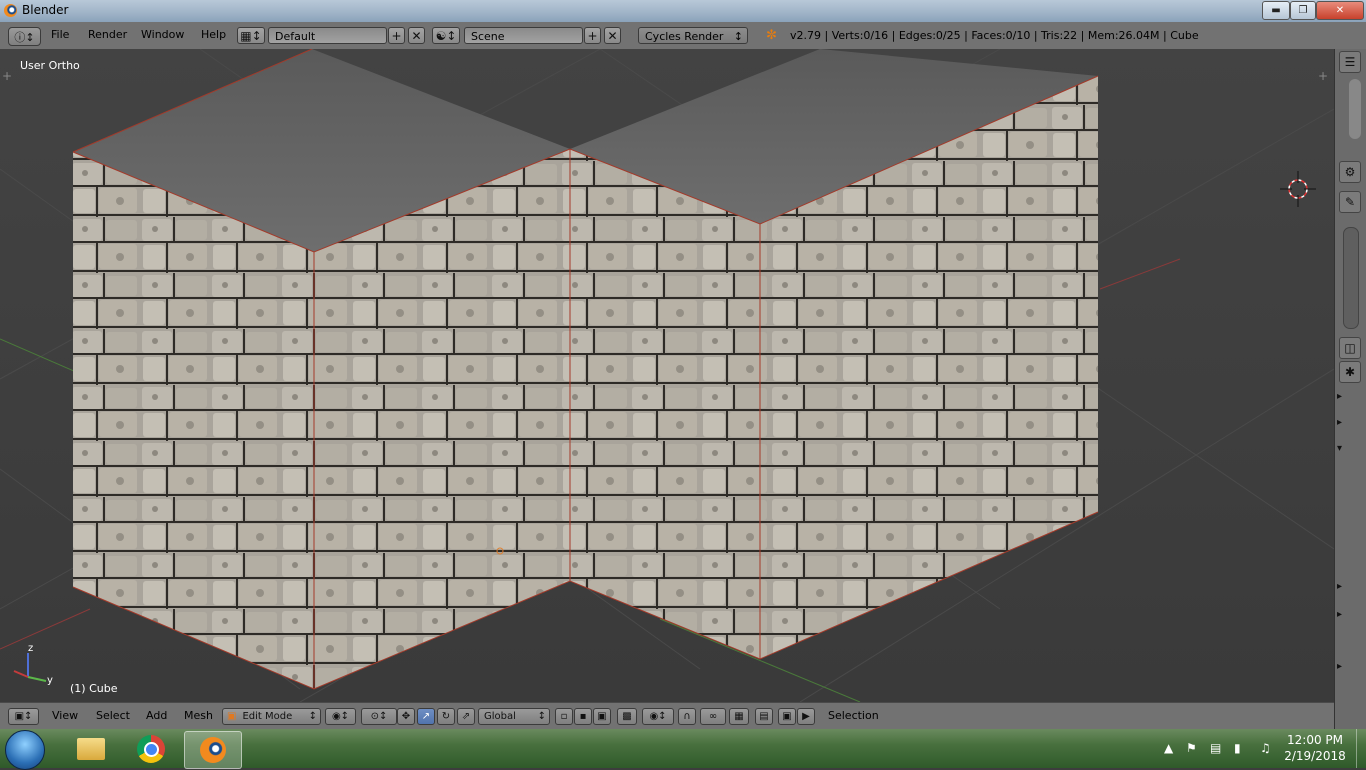 This screenshot has width=1366, height=770. What do you see at coordinates (65, 715) in the screenshot?
I see `menu-view: View` at bounding box center [65, 715].